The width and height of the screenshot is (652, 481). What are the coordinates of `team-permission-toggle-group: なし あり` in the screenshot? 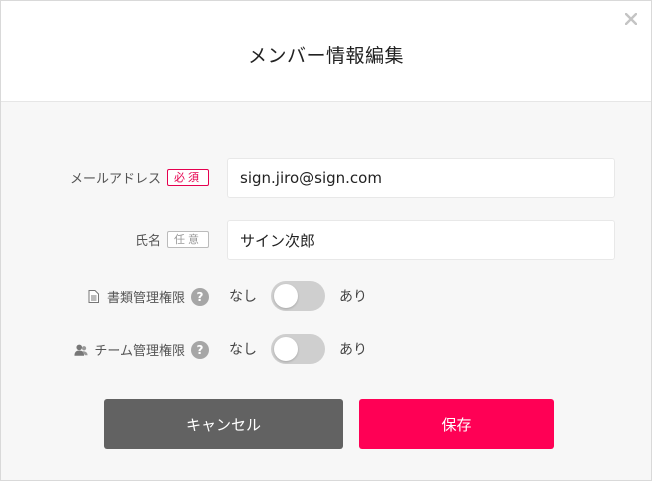 It's located at (298, 349).